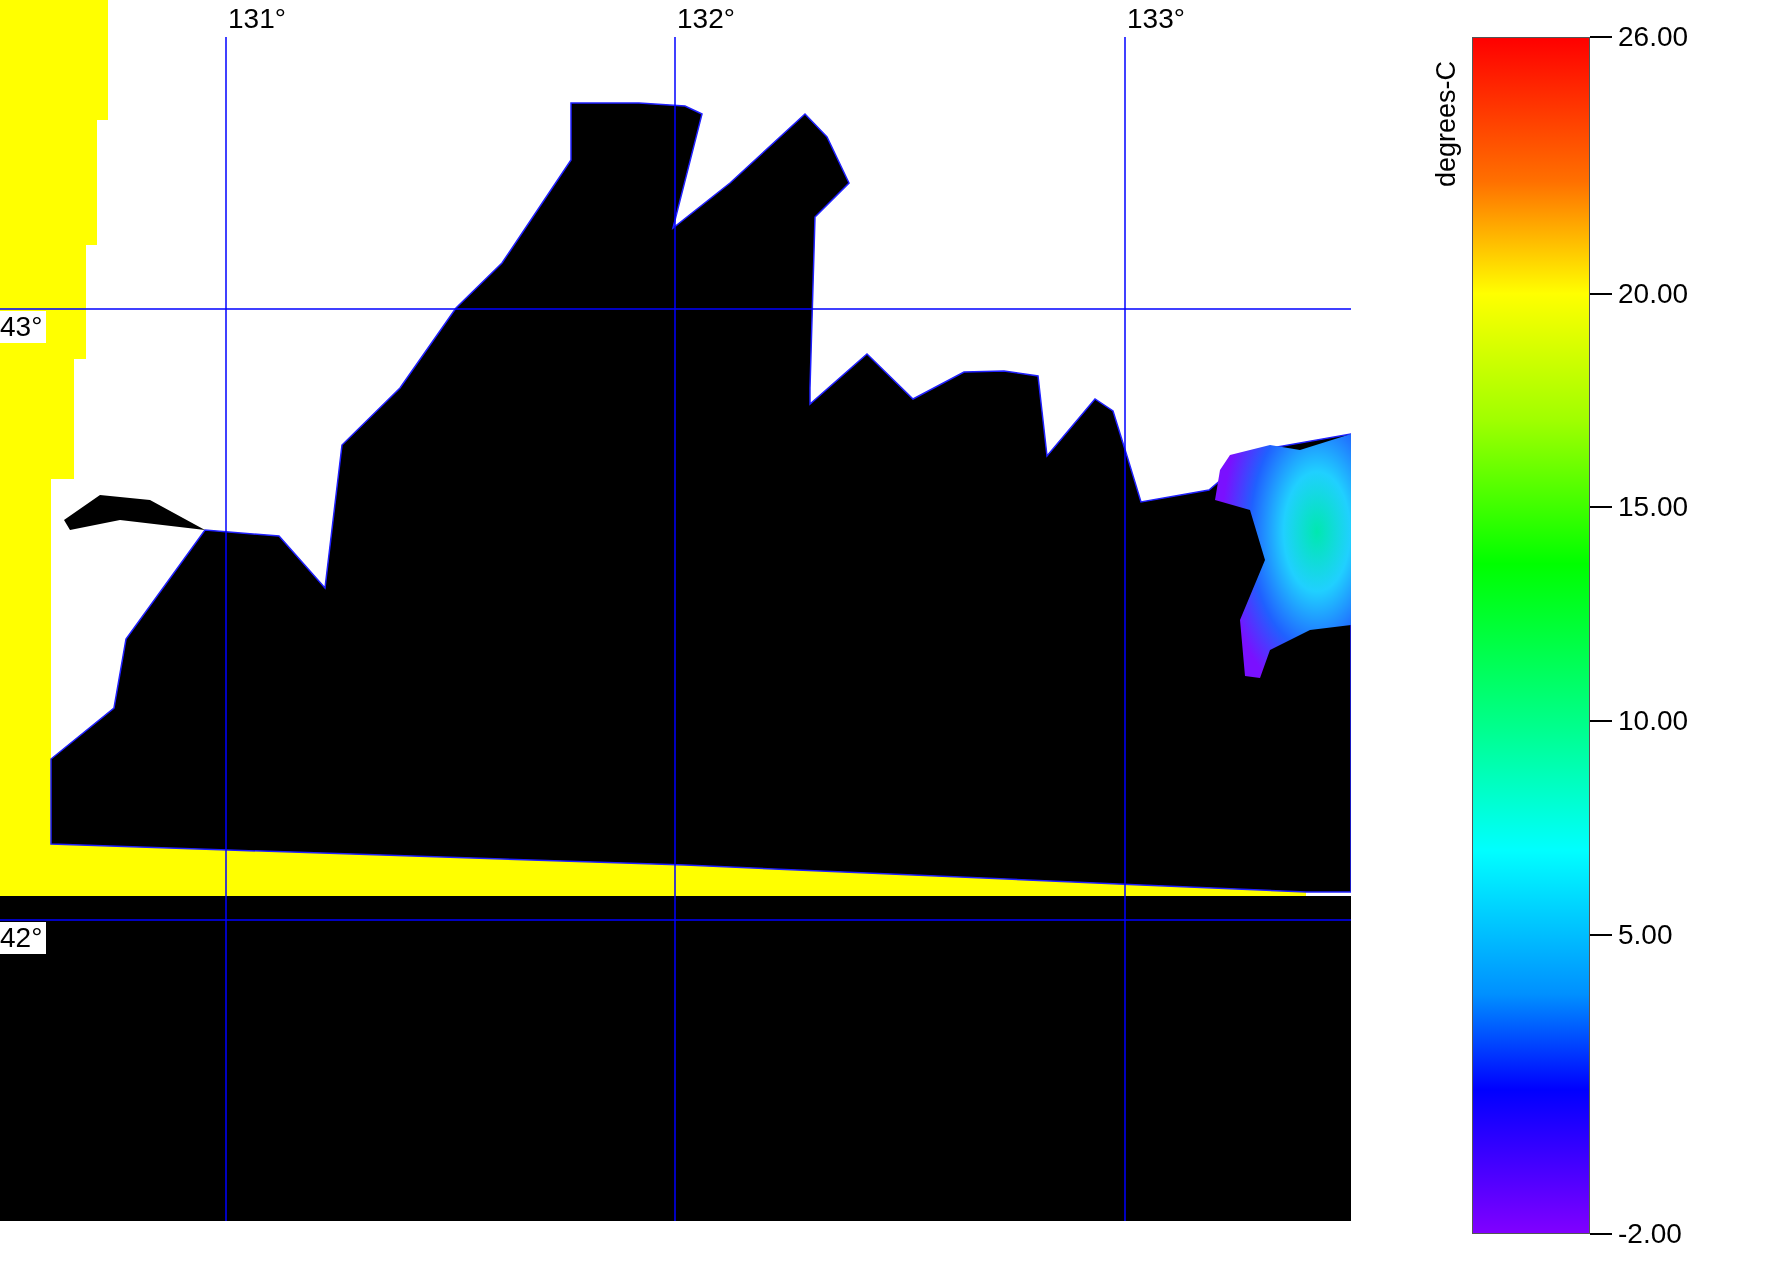 The height and width of the screenshot is (1272, 1789). Describe the element at coordinates (1650, 1234) in the screenshot. I see `tick-label: -2.00` at that location.